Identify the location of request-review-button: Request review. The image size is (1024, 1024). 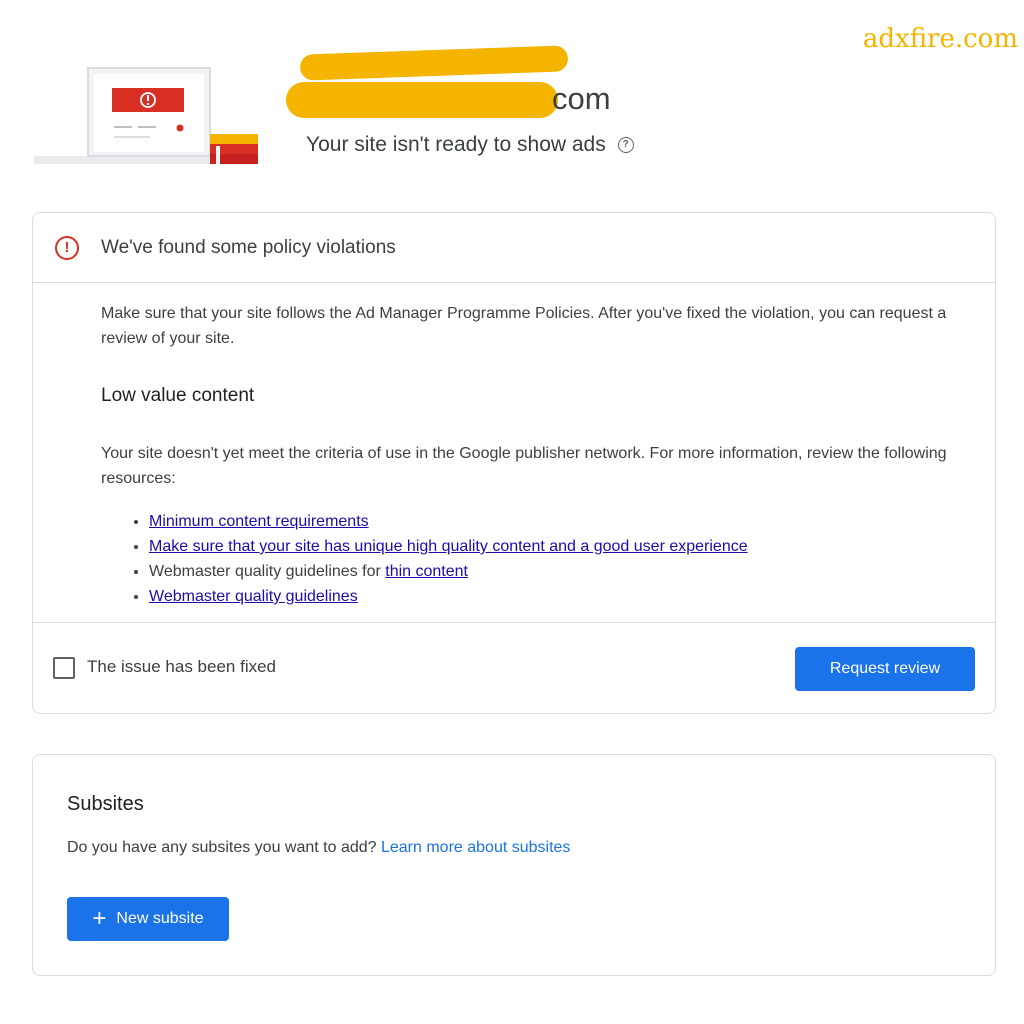
(885, 669).